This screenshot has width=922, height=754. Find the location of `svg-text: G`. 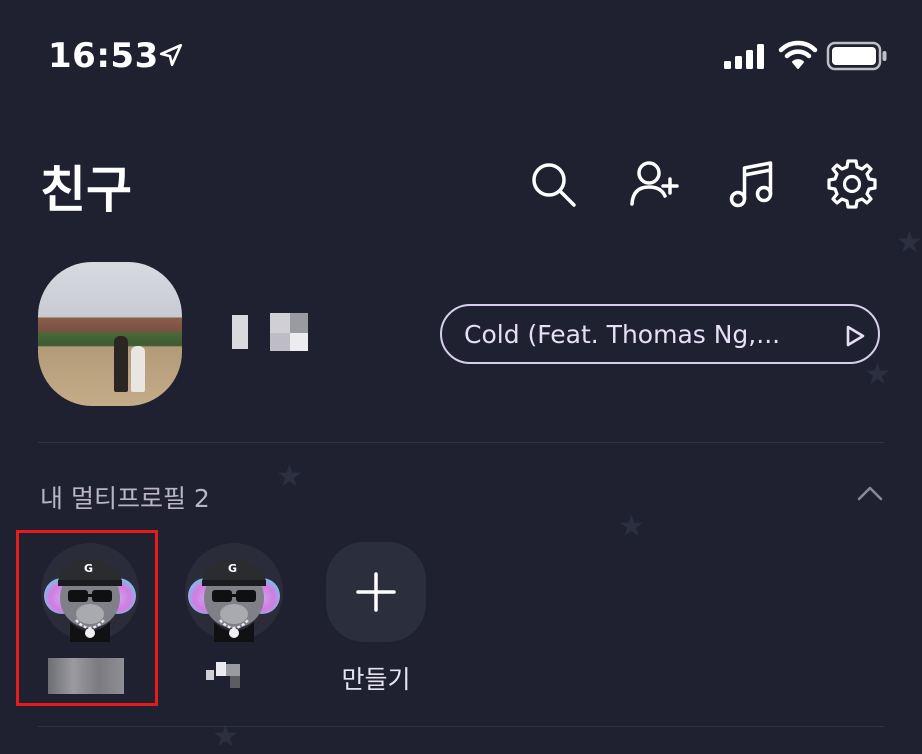

svg-text: G is located at coordinates (232, 568).